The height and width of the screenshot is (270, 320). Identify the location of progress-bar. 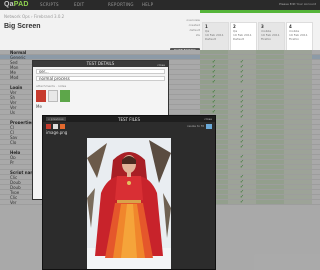
(260, 11).